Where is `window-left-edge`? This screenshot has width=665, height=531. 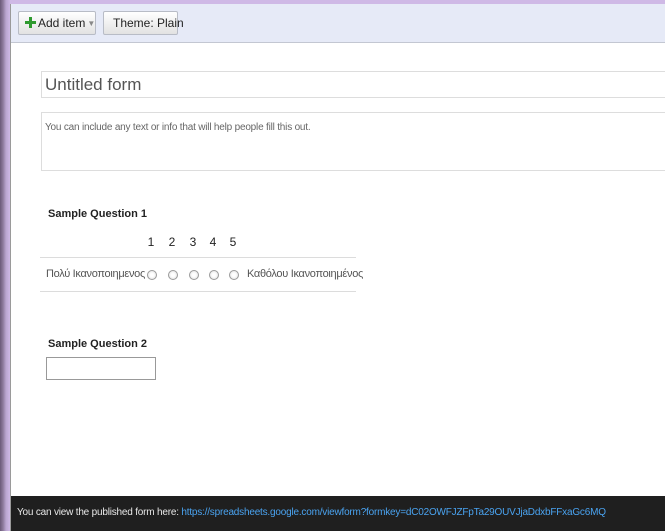
window-left-edge is located at coordinates (5, 265).